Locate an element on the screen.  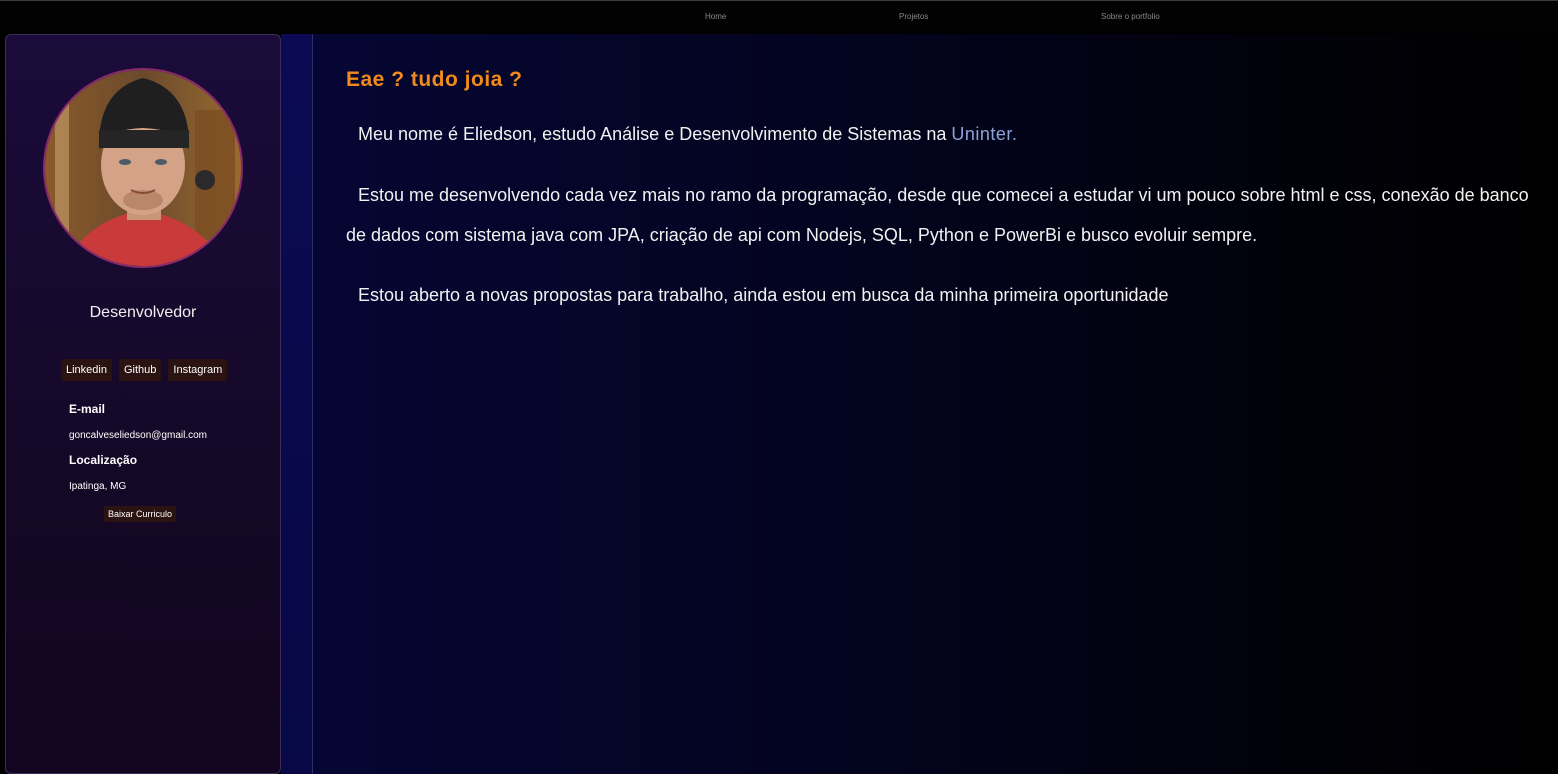
uninter-link: Uninter. is located at coordinates (984, 134).